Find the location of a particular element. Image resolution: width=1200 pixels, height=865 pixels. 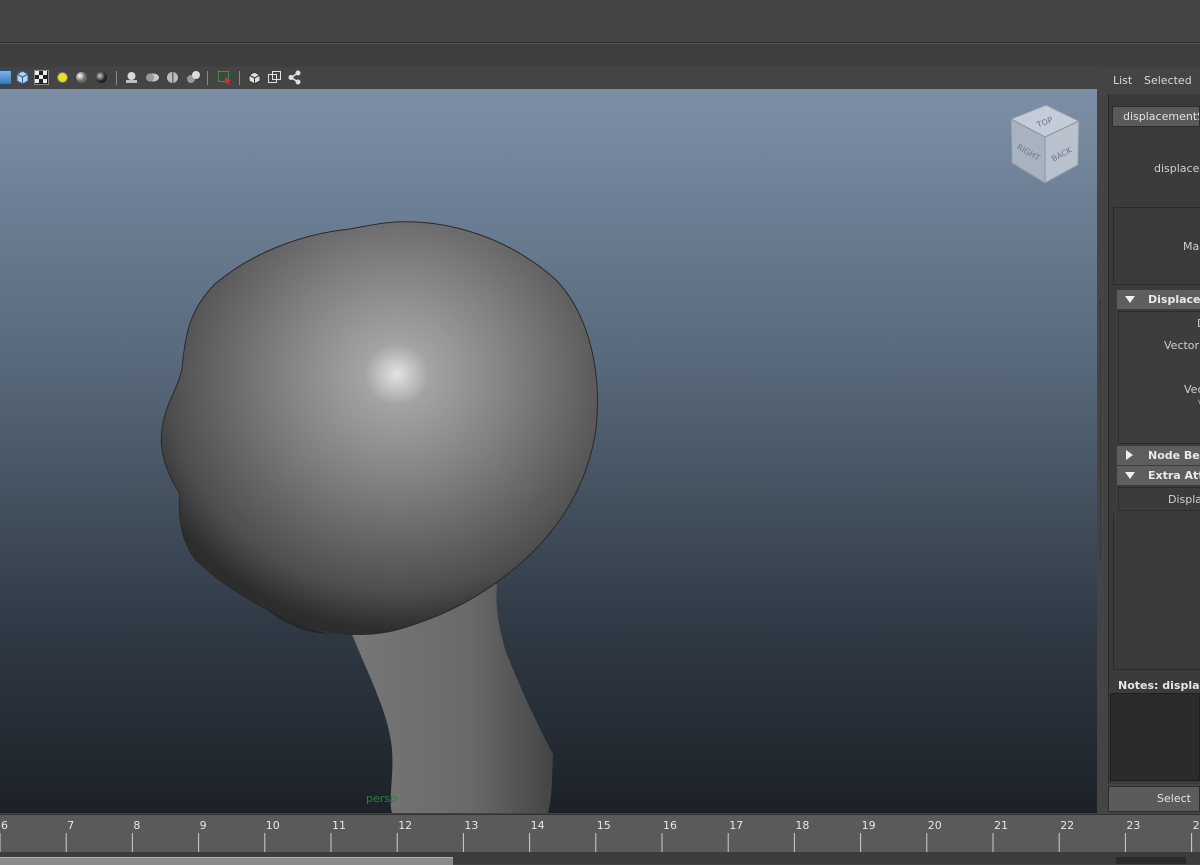

menu-list: List is located at coordinates (1122, 80).